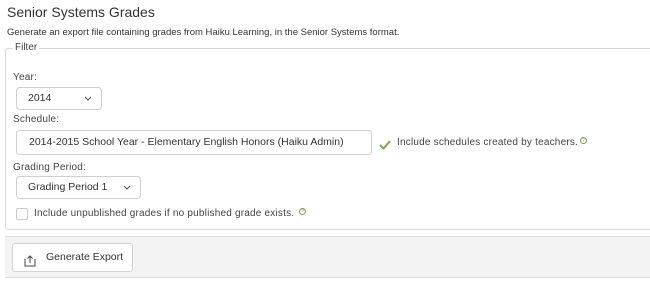 The height and width of the screenshot is (283, 650). What do you see at coordinates (385, 146) in the screenshot?
I see `checkmark-icon` at bounding box center [385, 146].